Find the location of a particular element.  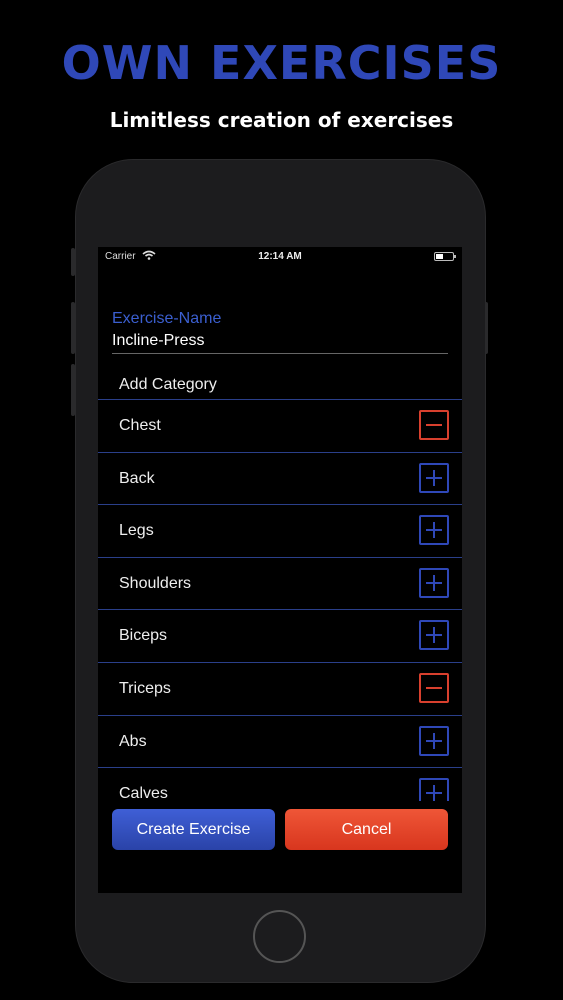

category-label: Triceps is located at coordinates (145, 688).